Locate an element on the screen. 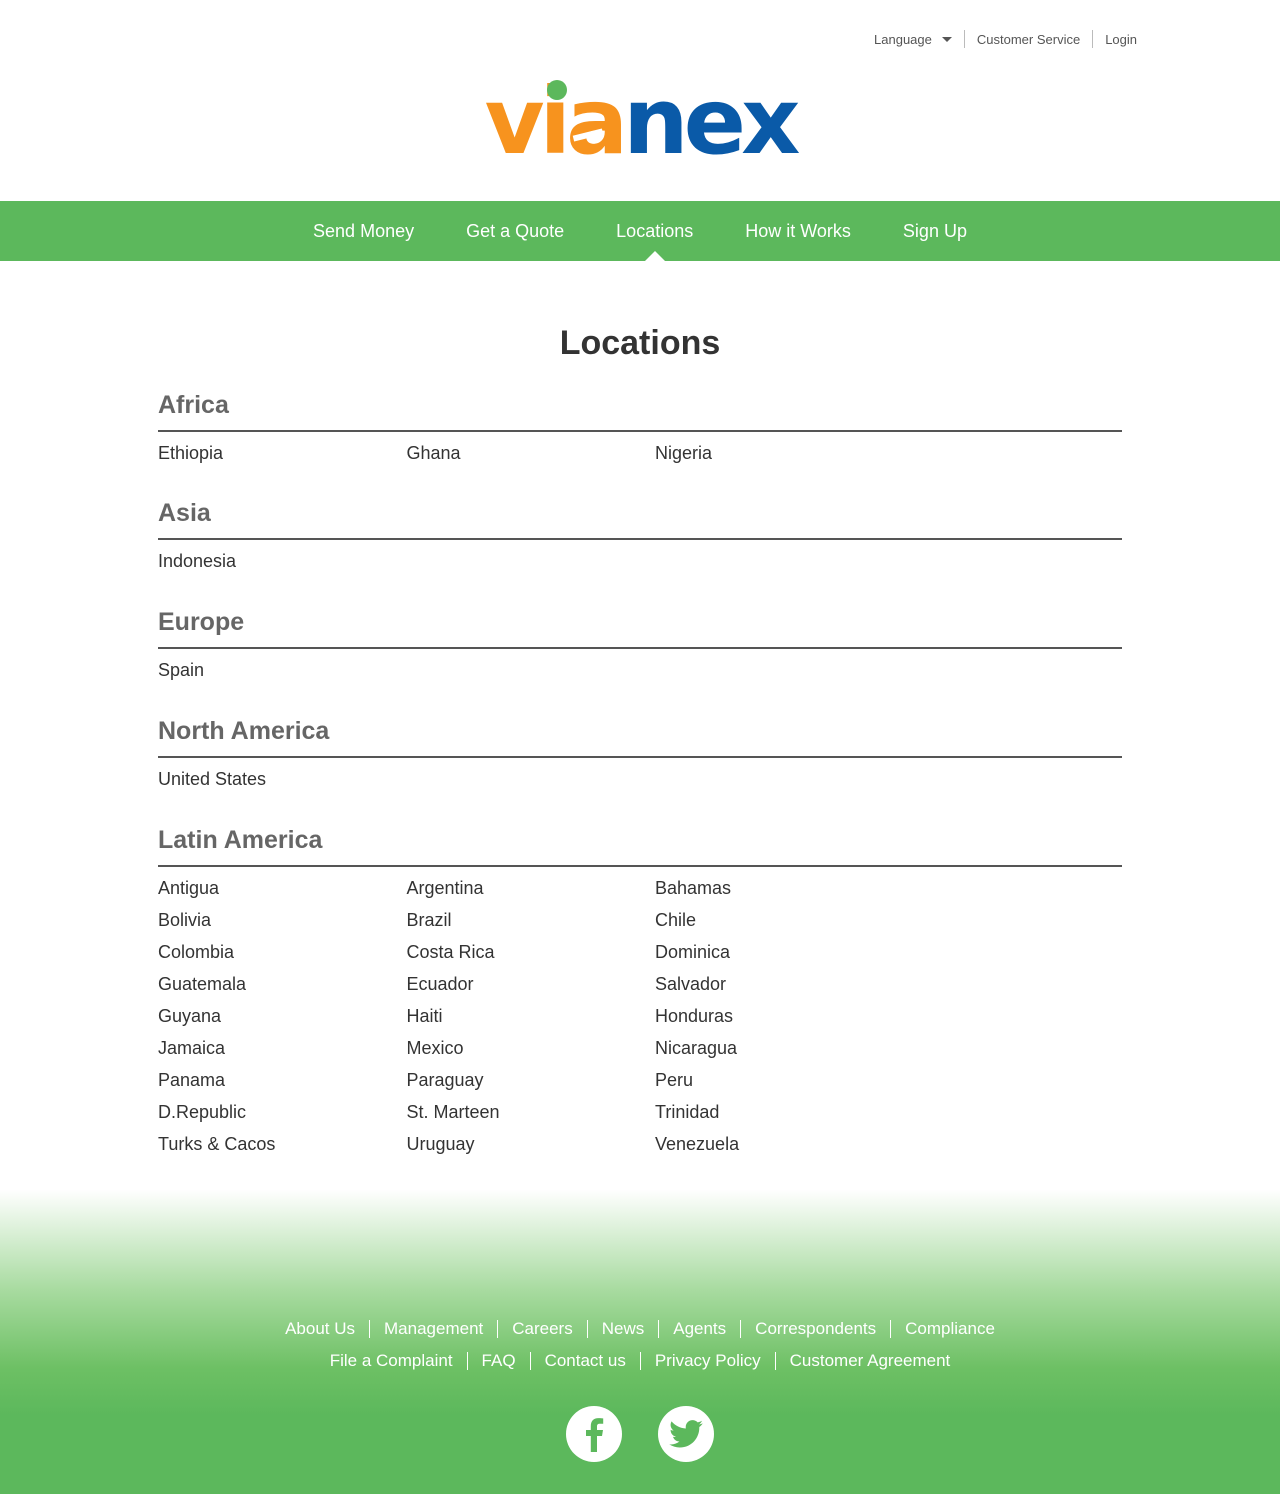 The image size is (1280, 1494). country-link: Salvador is located at coordinates (779, 989).